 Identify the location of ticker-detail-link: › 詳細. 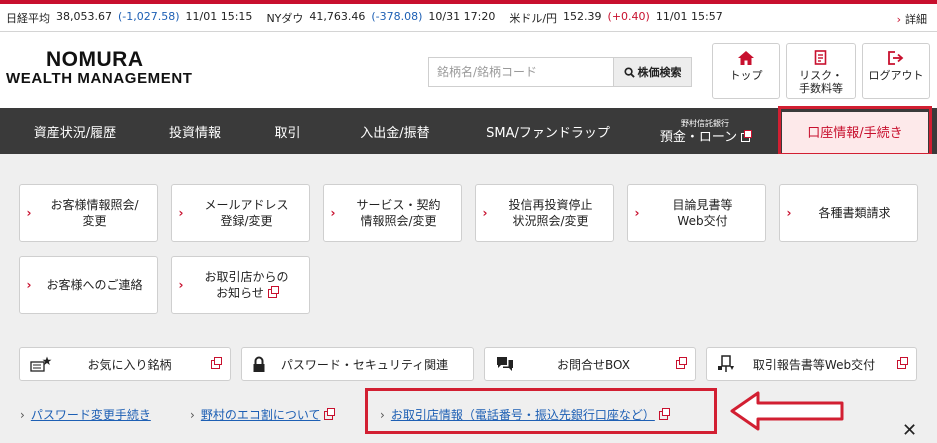
(912, 19).